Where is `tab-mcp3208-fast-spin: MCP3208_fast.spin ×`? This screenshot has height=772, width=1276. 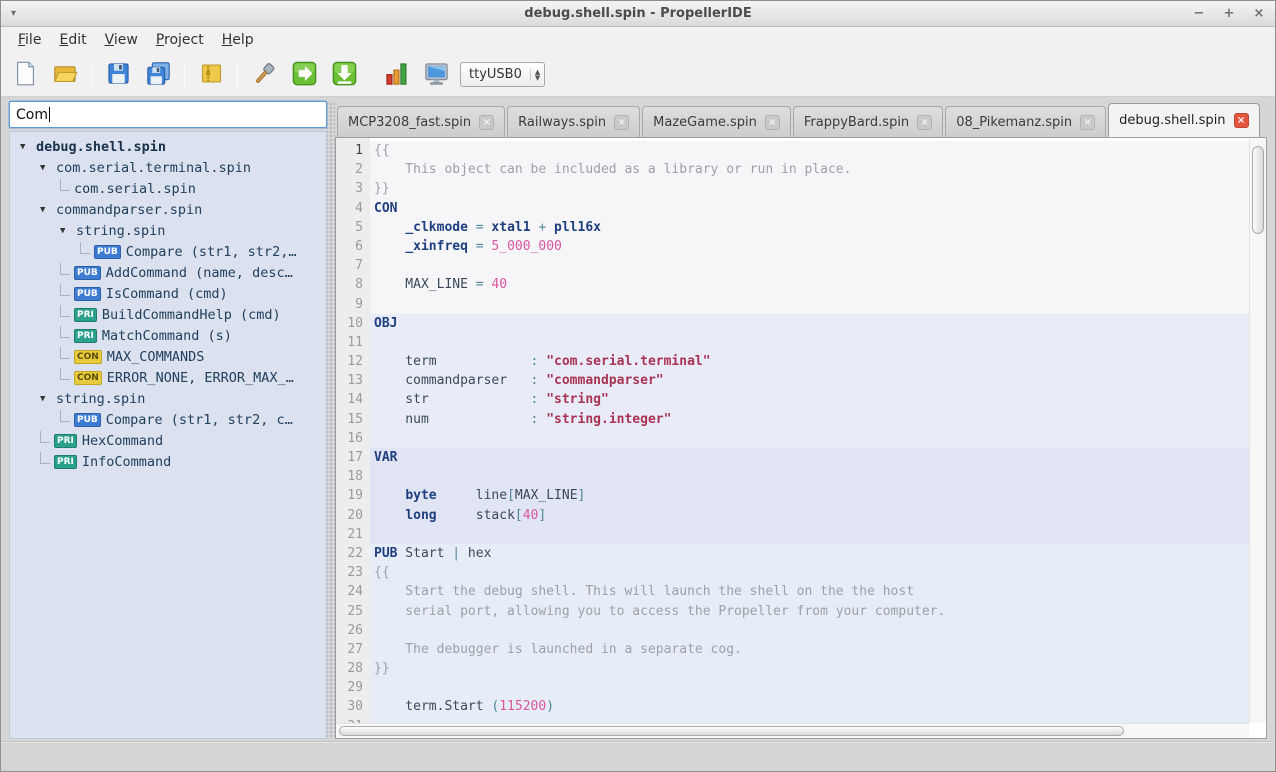 tab-mcp3208-fast-spin: MCP3208_fast.spin × is located at coordinates (421, 121).